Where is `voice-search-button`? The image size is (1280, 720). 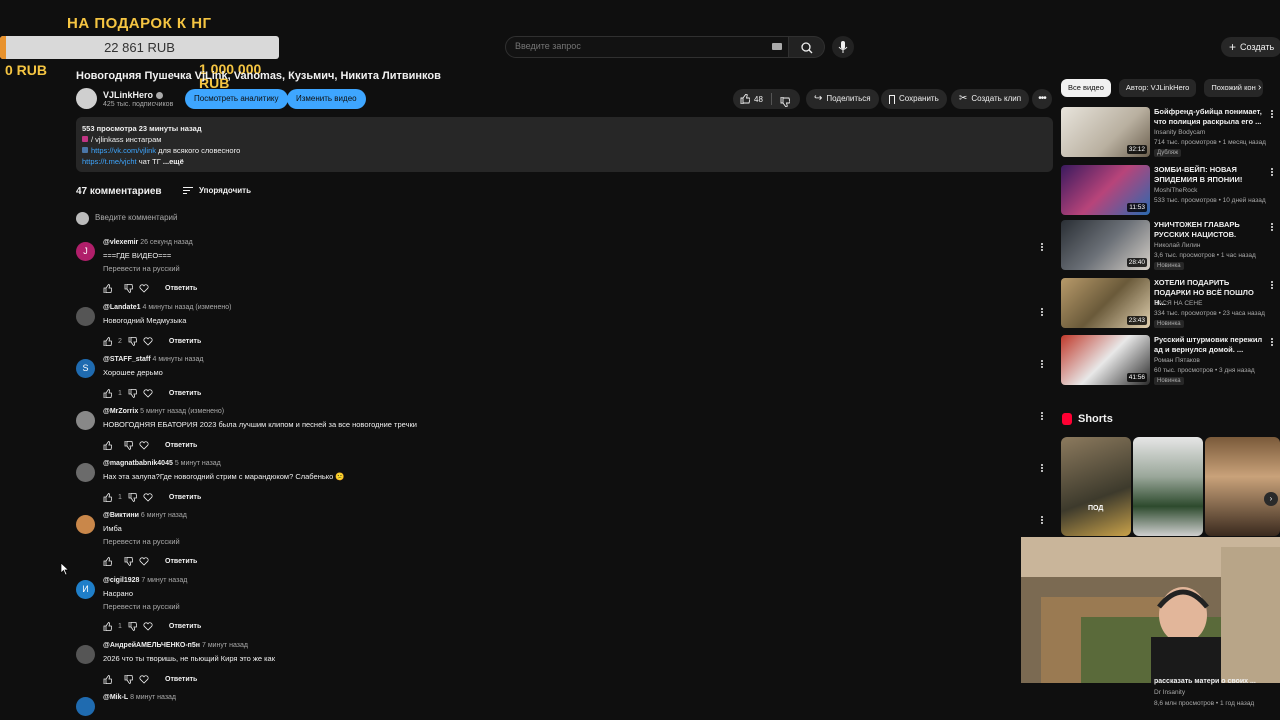
voice-search-button is located at coordinates (843, 47).